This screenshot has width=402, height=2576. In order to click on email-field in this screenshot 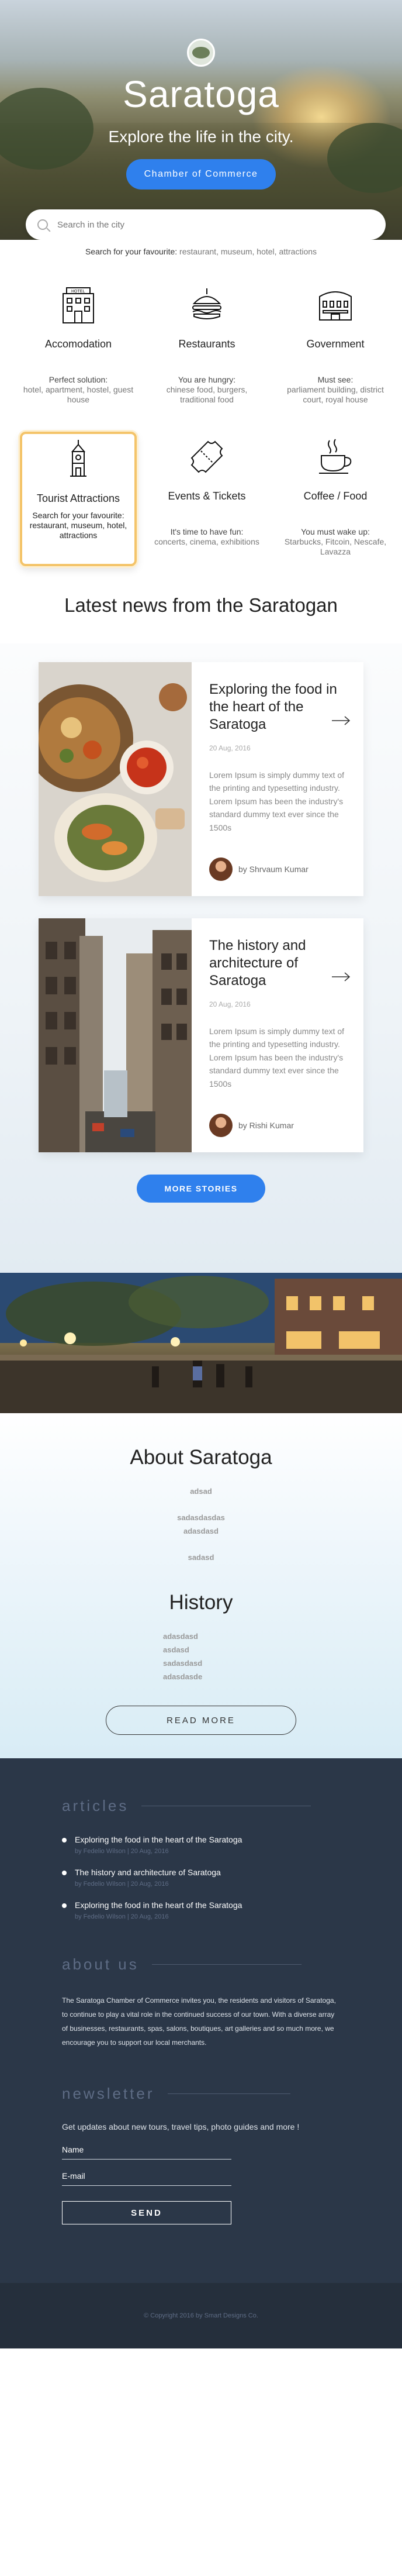, I will do `click(146, 2178)`.